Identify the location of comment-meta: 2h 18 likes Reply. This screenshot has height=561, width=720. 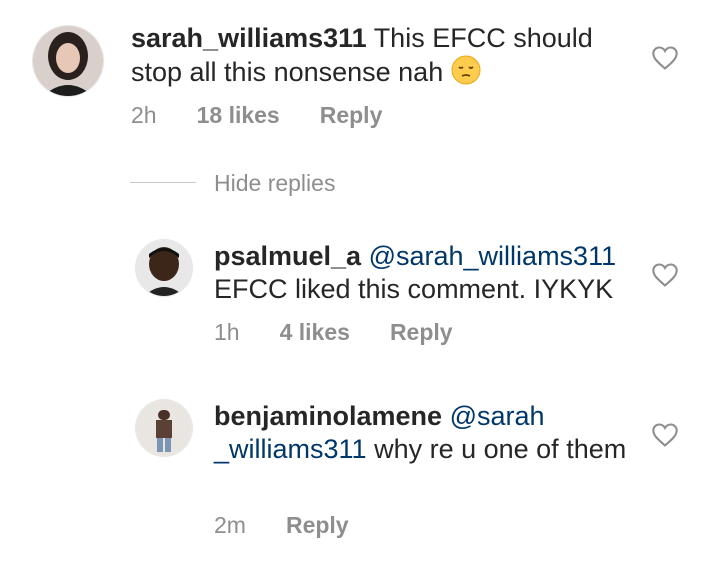
(256, 115).